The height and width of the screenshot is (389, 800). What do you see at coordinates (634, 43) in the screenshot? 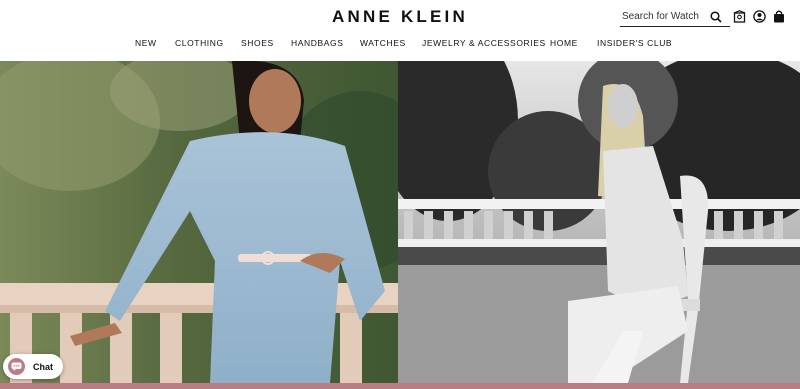
I see `nav-item-insiders-club: INSIDER'S CLUB` at bounding box center [634, 43].